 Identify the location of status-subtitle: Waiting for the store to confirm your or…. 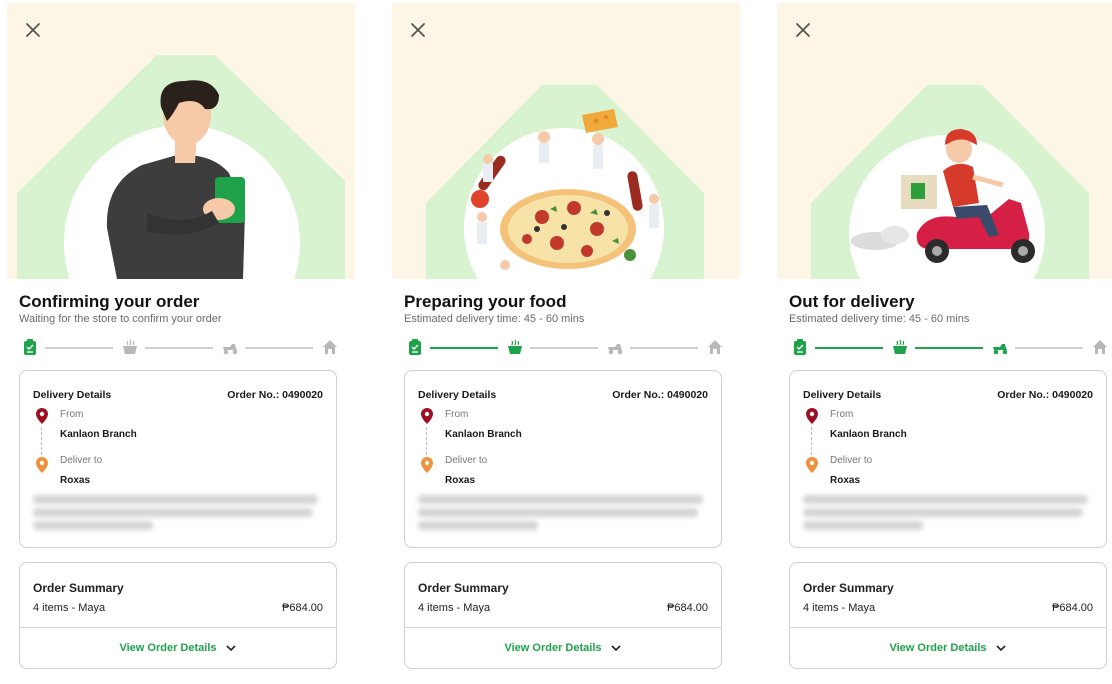
(120, 319).